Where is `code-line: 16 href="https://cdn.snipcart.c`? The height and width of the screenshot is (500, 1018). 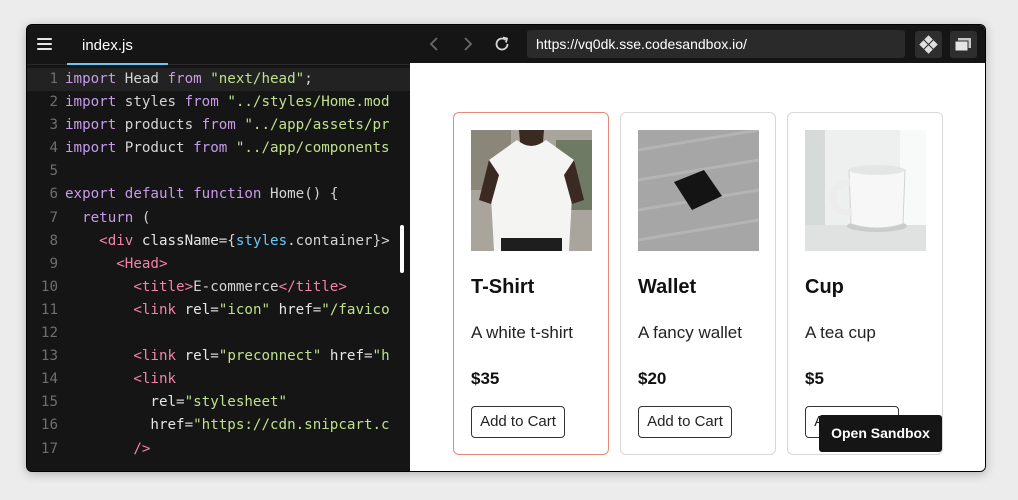
code-line: 16 href="https://cdn.snipcart.c is located at coordinates (218, 425).